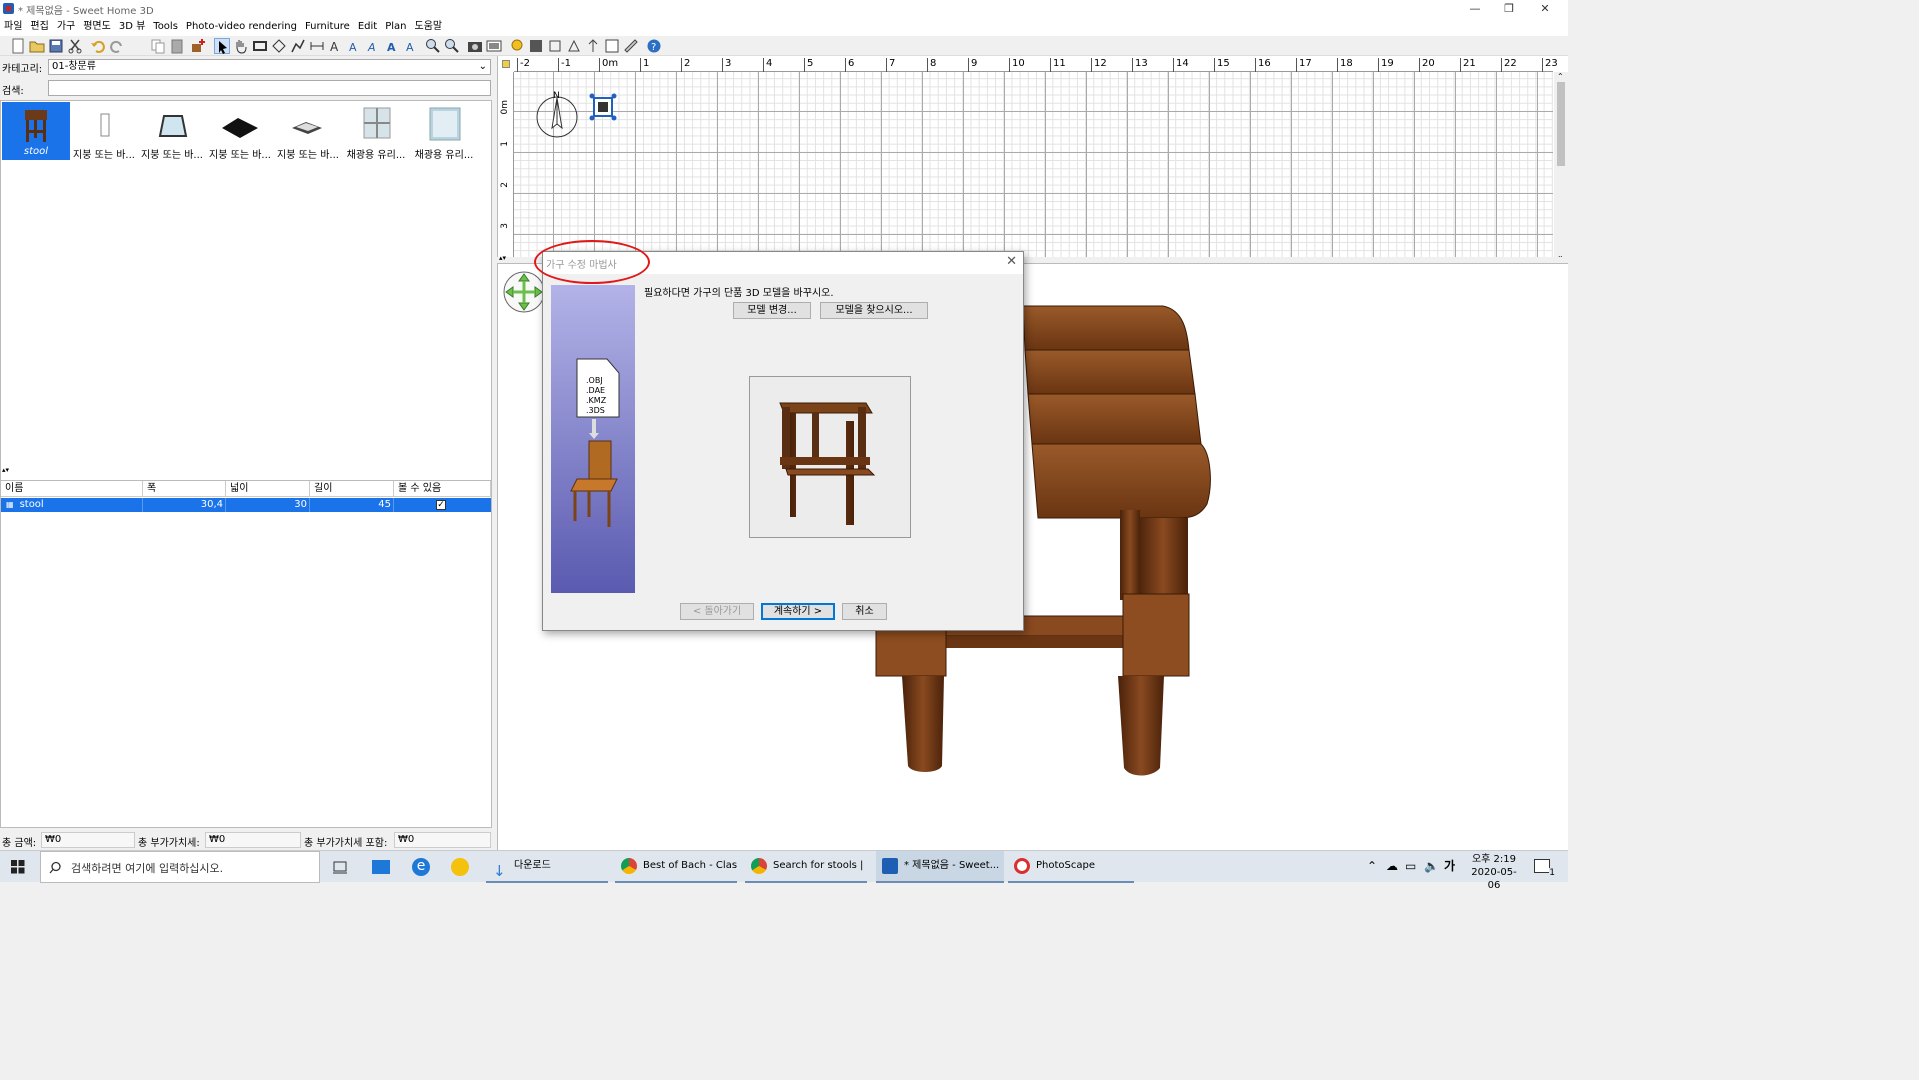  I want to click on help-icon: ?, so click(654, 46).